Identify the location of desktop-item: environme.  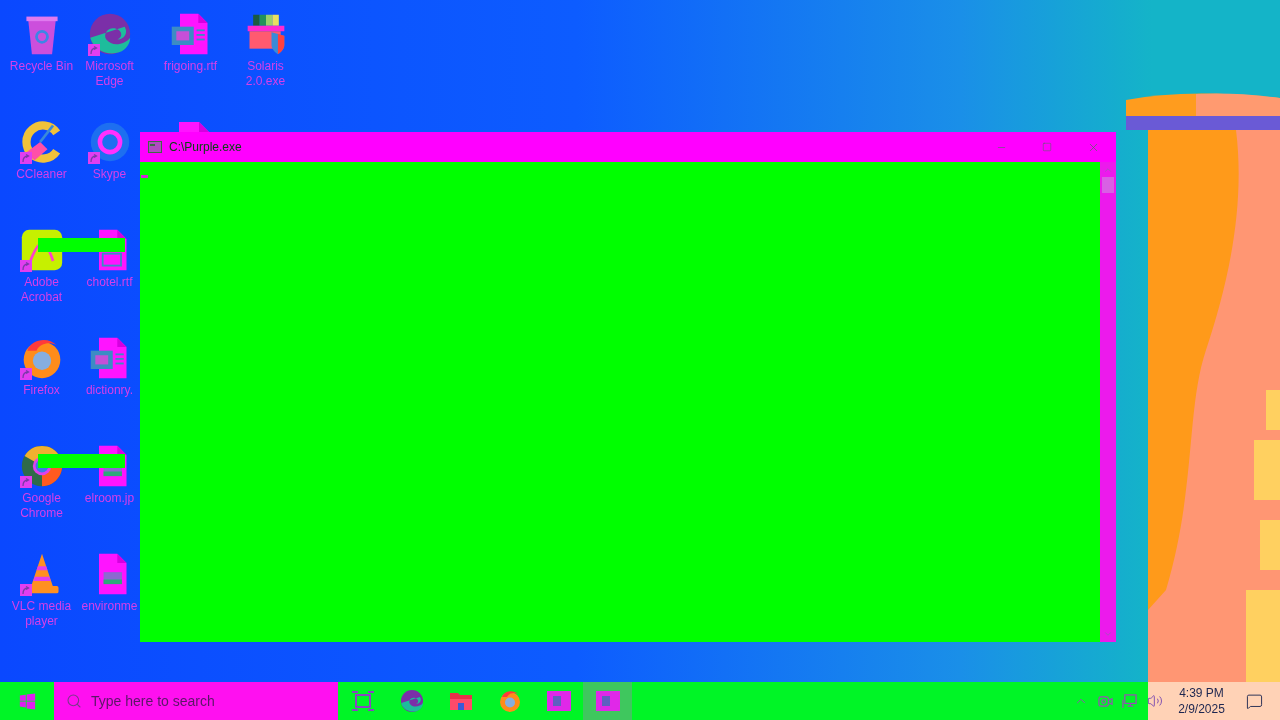
(109, 582).